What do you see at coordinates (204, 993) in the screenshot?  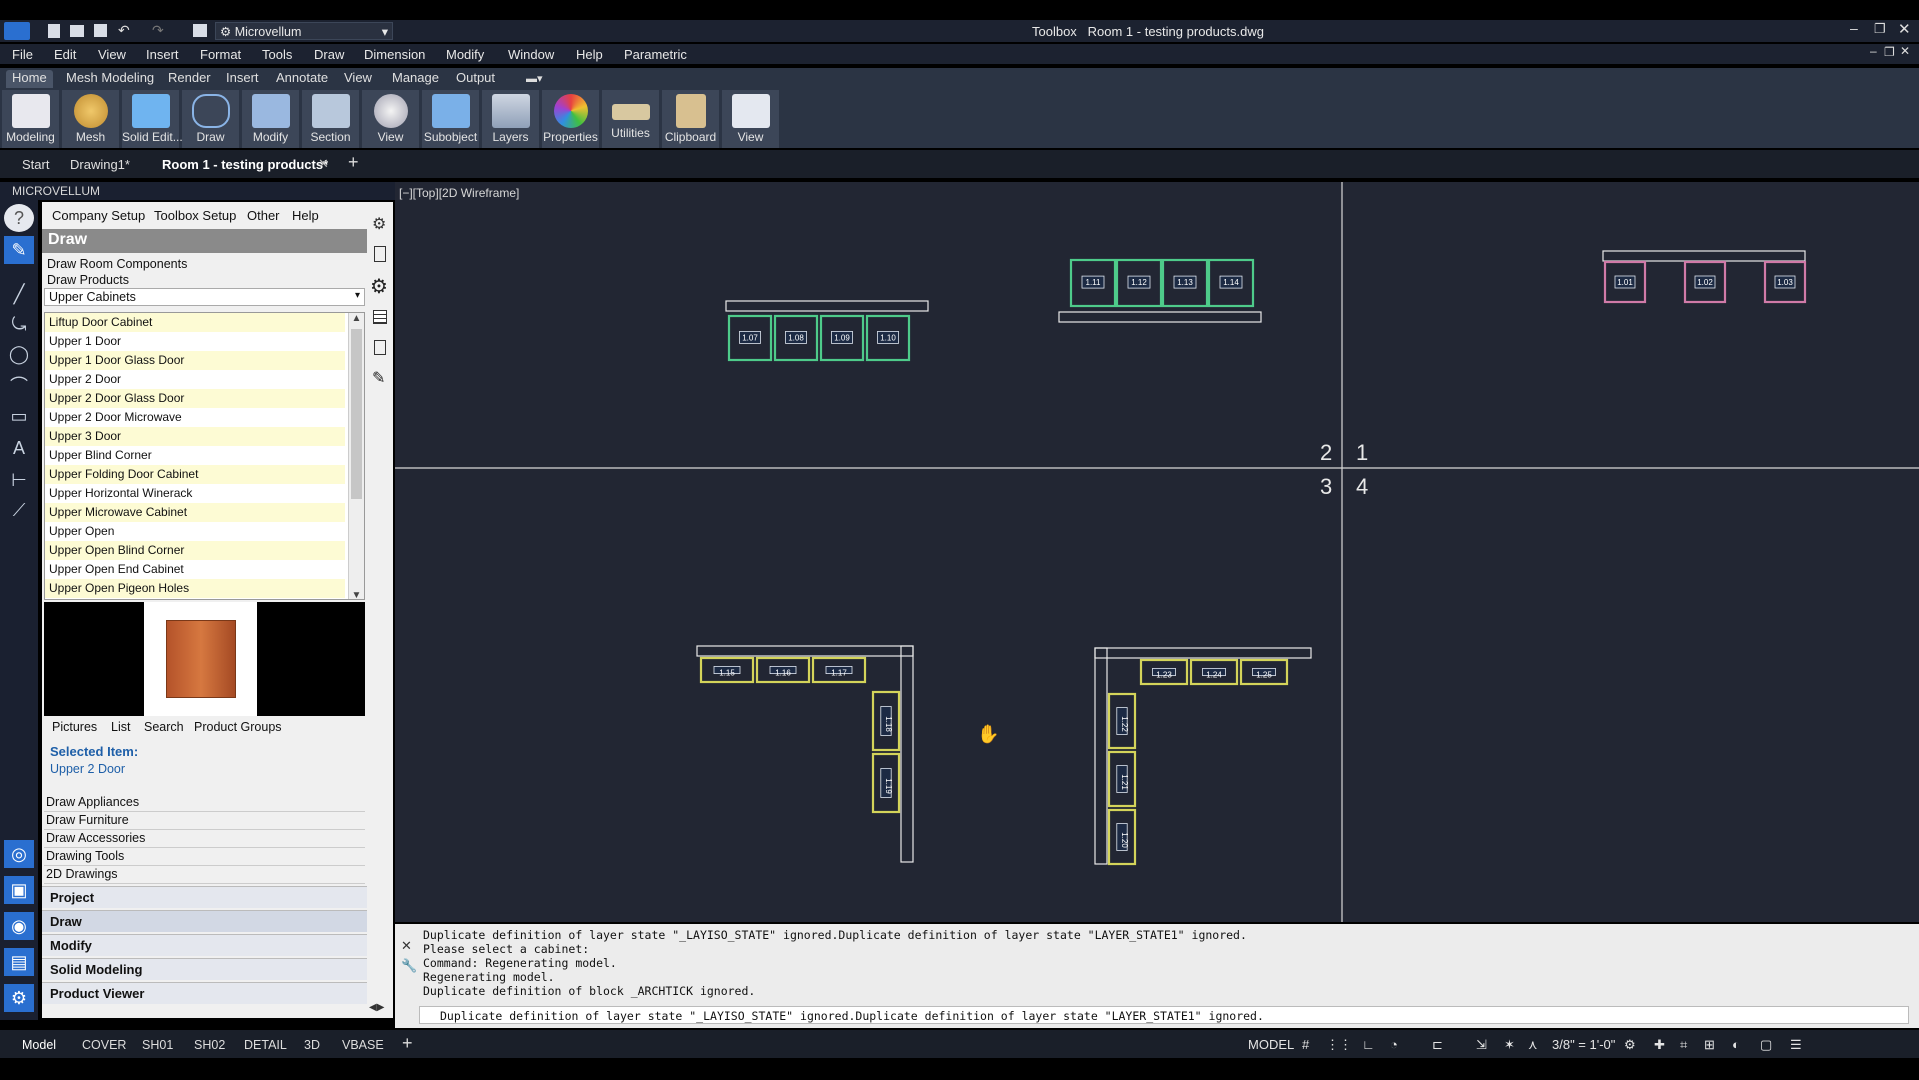 I see `group-product-viewer: Product Viewer` at bounding box center [204, 993].